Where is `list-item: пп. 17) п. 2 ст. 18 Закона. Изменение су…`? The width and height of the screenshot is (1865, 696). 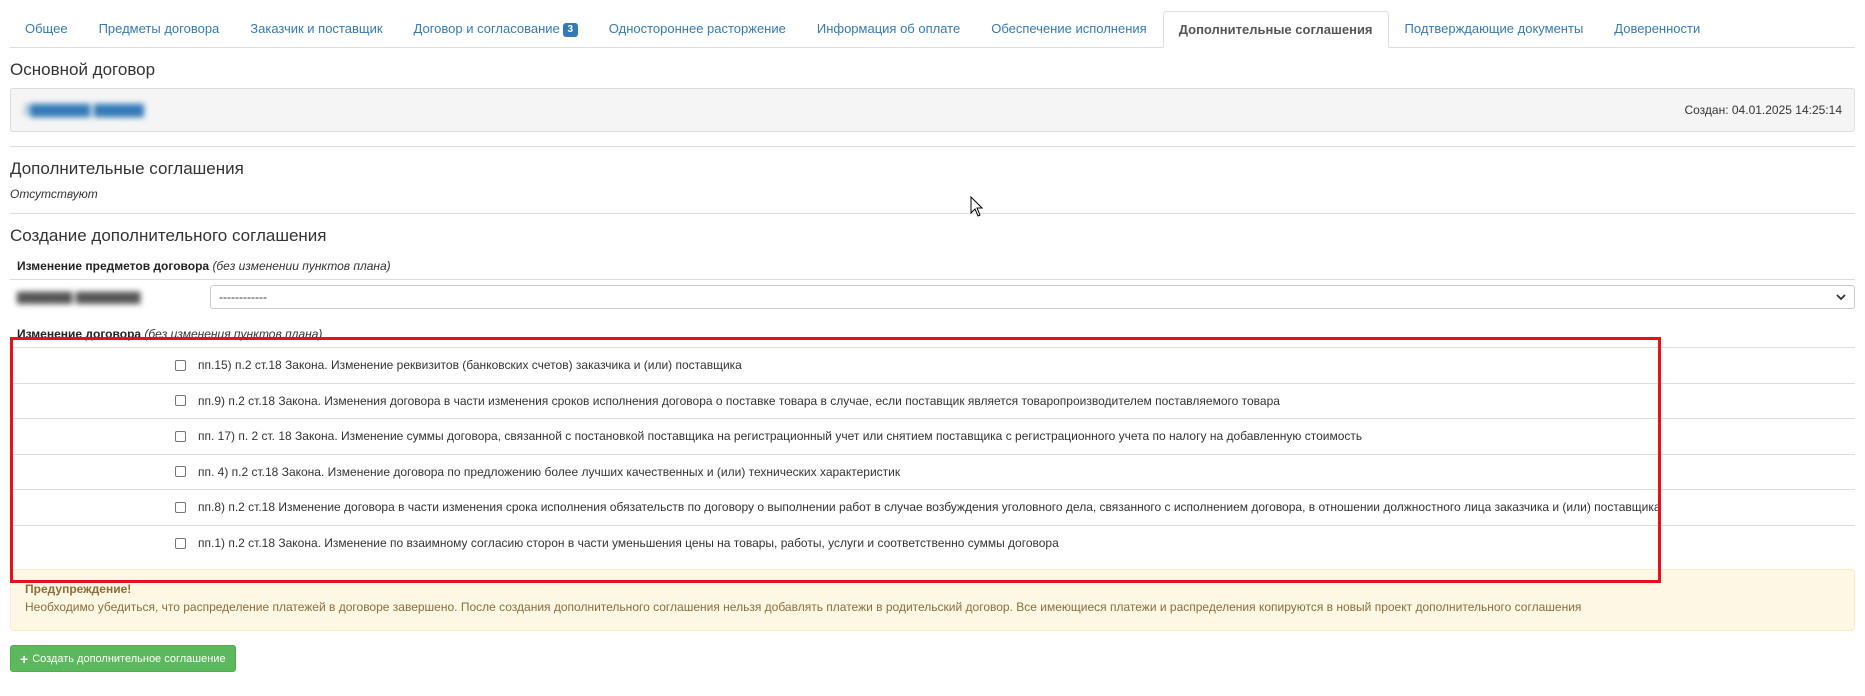
list-item: пп. 17) п. 2 ст. 18 Закона. Изменение су… is located at coordinates (932, 437).